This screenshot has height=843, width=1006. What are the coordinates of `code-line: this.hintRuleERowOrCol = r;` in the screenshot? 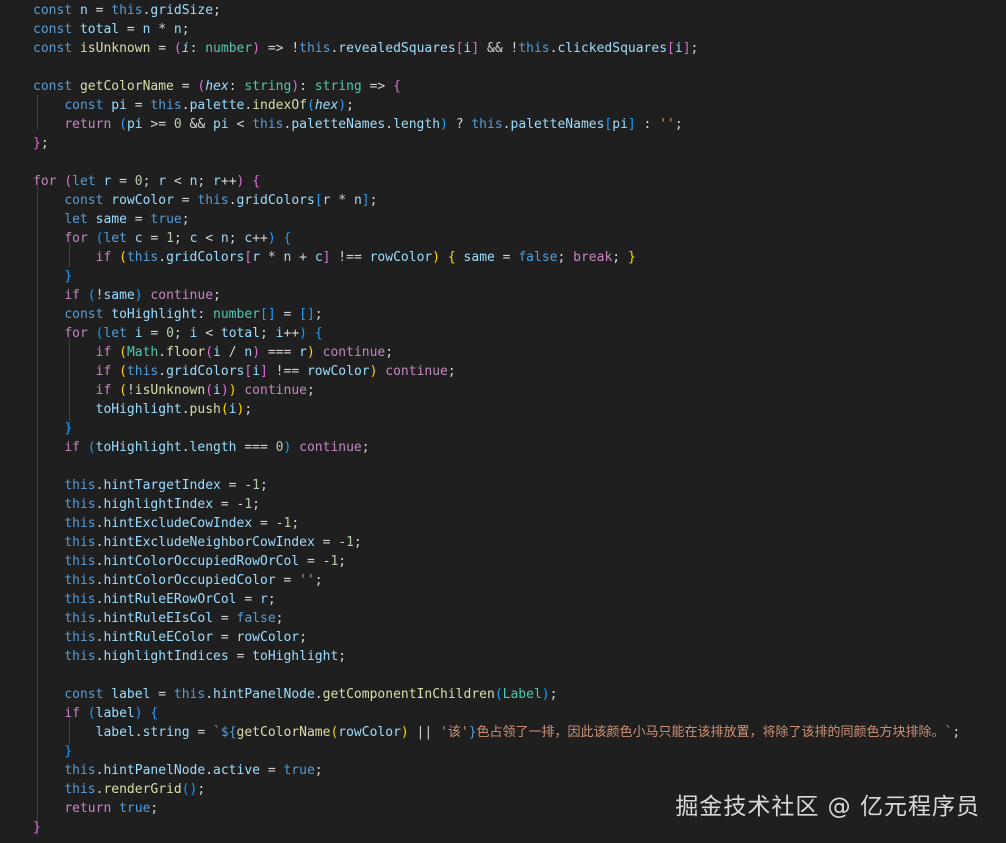 It's located at (154, 599).